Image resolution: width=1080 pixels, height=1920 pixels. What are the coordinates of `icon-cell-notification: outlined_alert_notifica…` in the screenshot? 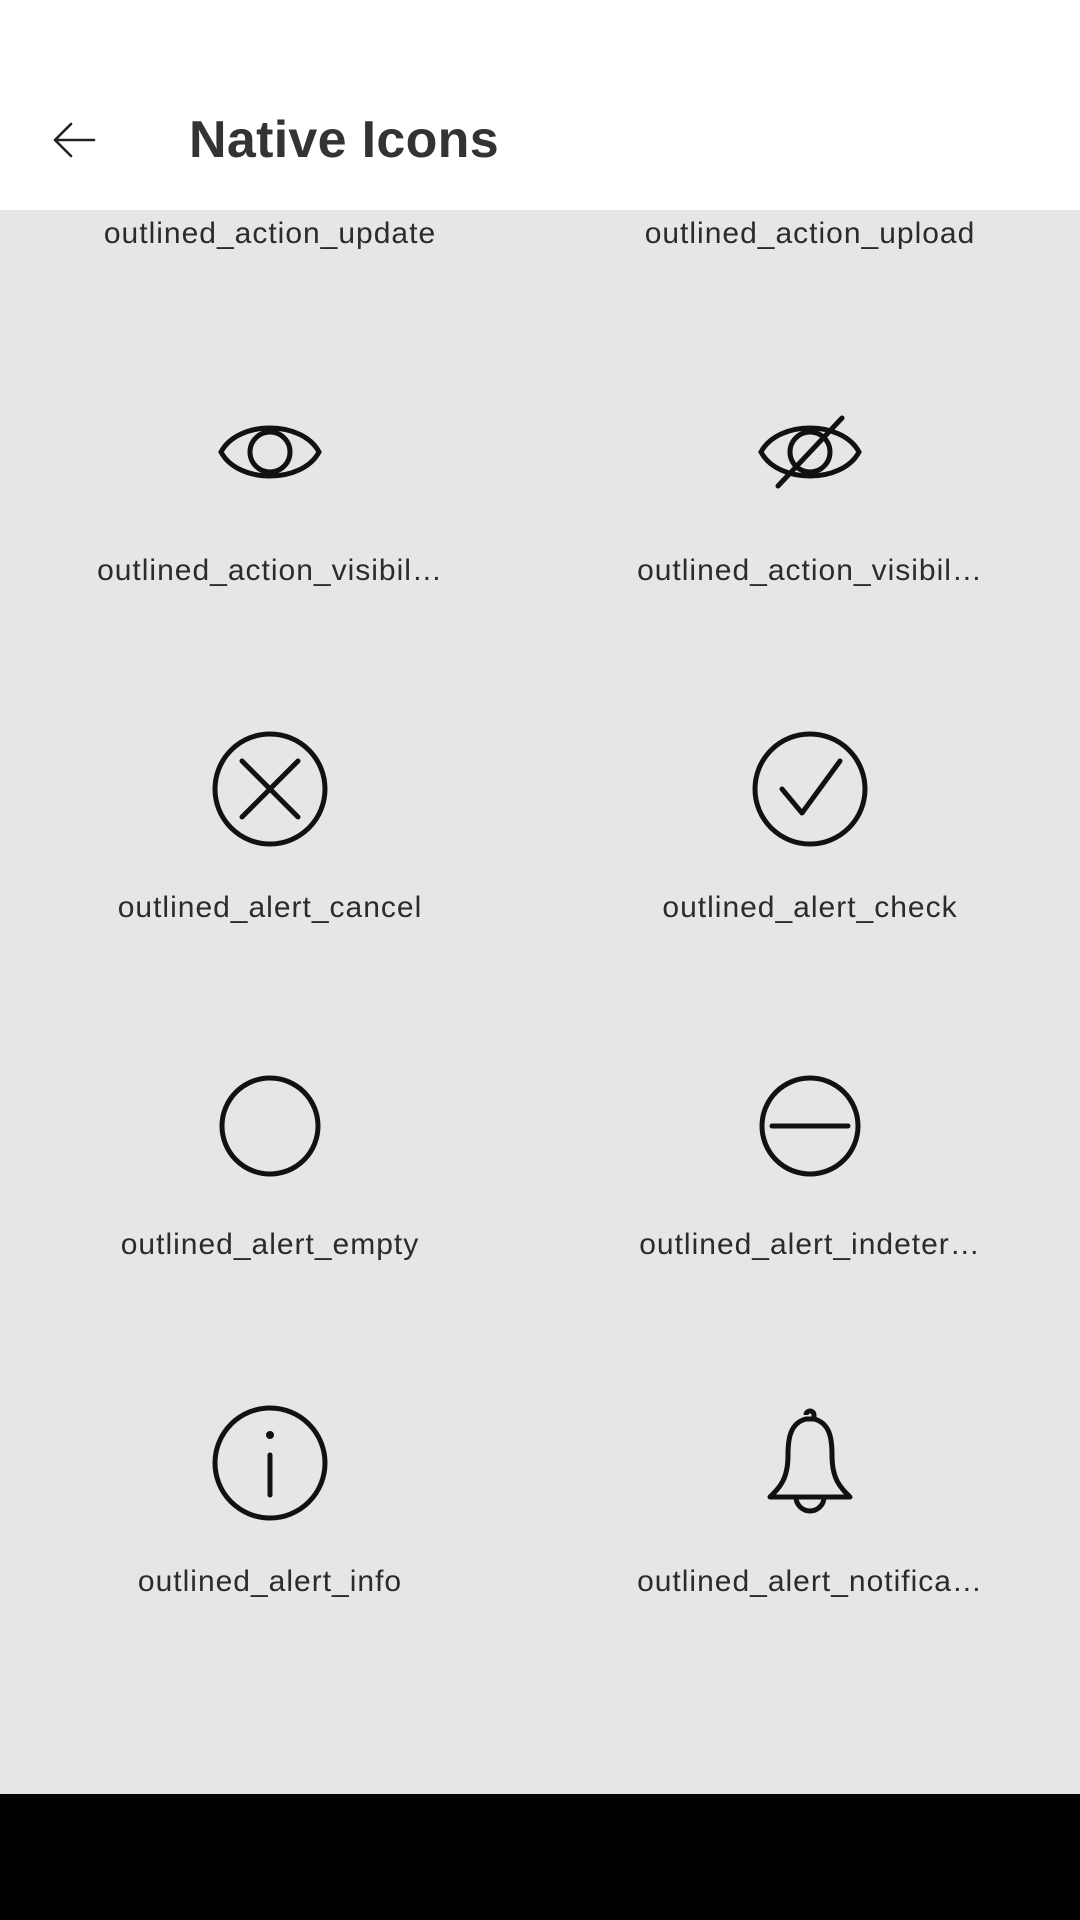 It's located at (810, 1506).